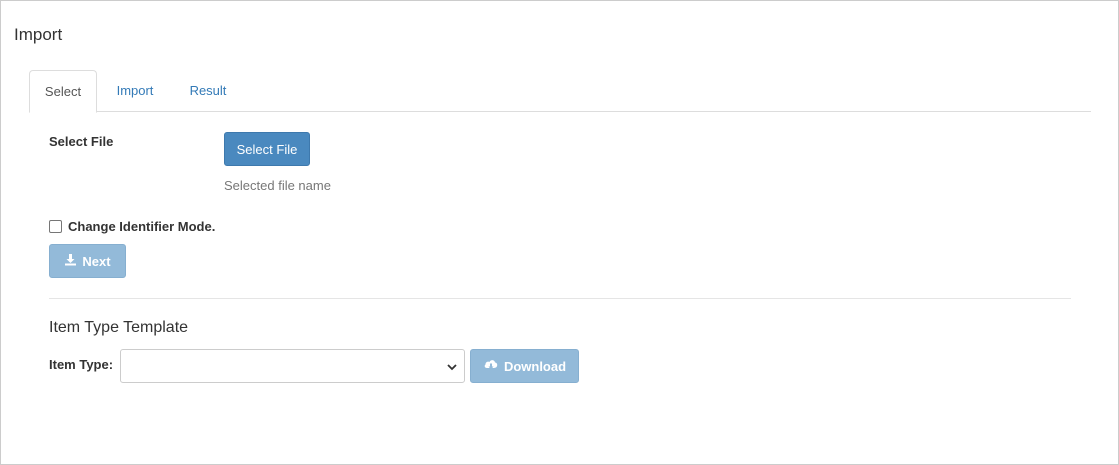 This screenshot has height=465, width=1119. I want to click on next-button: Next, so click(87, 261).